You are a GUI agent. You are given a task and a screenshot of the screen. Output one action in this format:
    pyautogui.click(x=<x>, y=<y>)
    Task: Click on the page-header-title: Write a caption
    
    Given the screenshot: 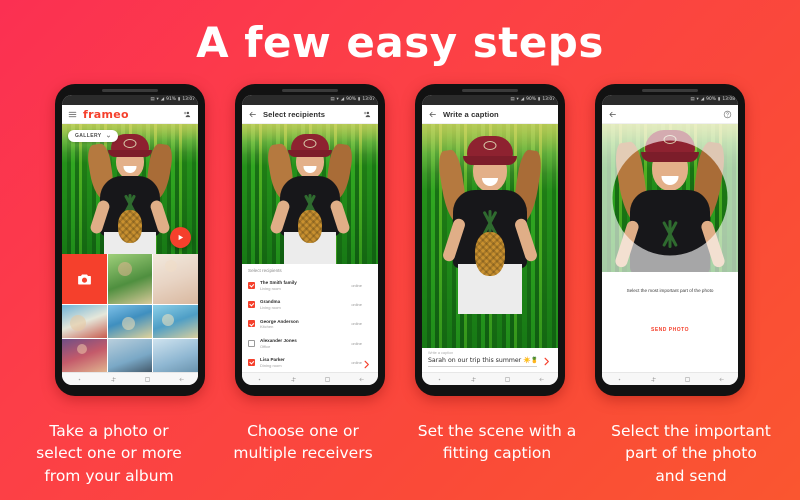 What is the action you would take?
    pyautogui.click(x=471, y=114)
    